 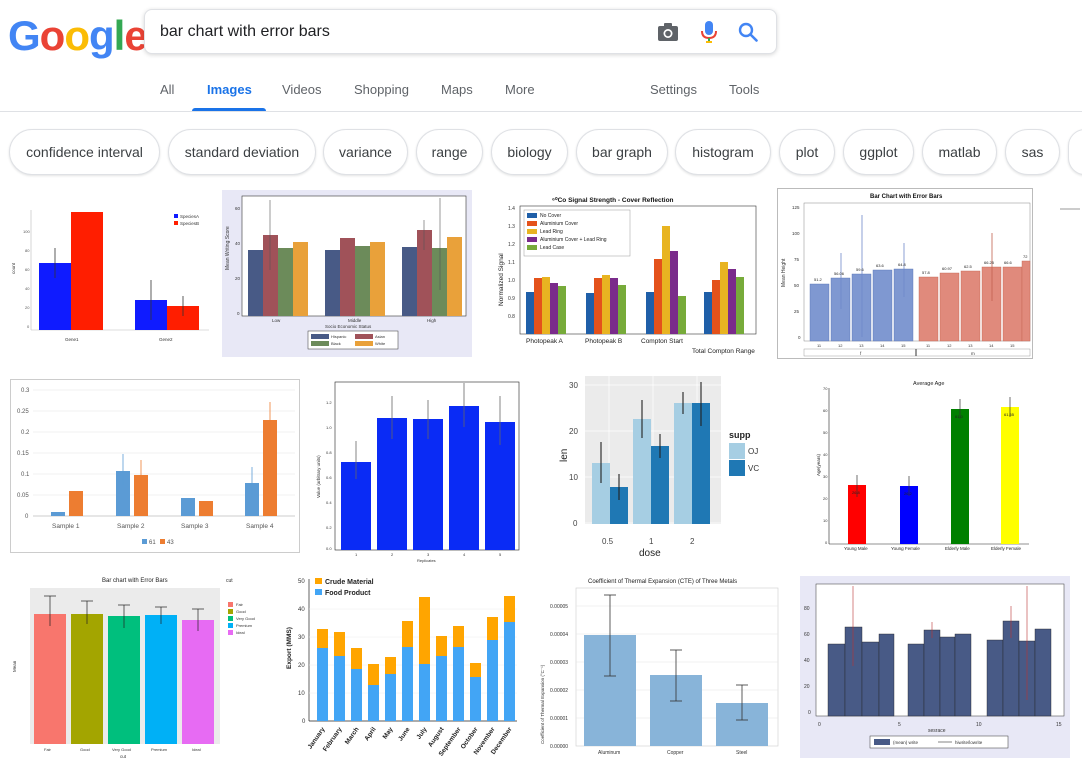 I want to click on legend-label: hiwrite/lowrite, so click(x=969, y=742).